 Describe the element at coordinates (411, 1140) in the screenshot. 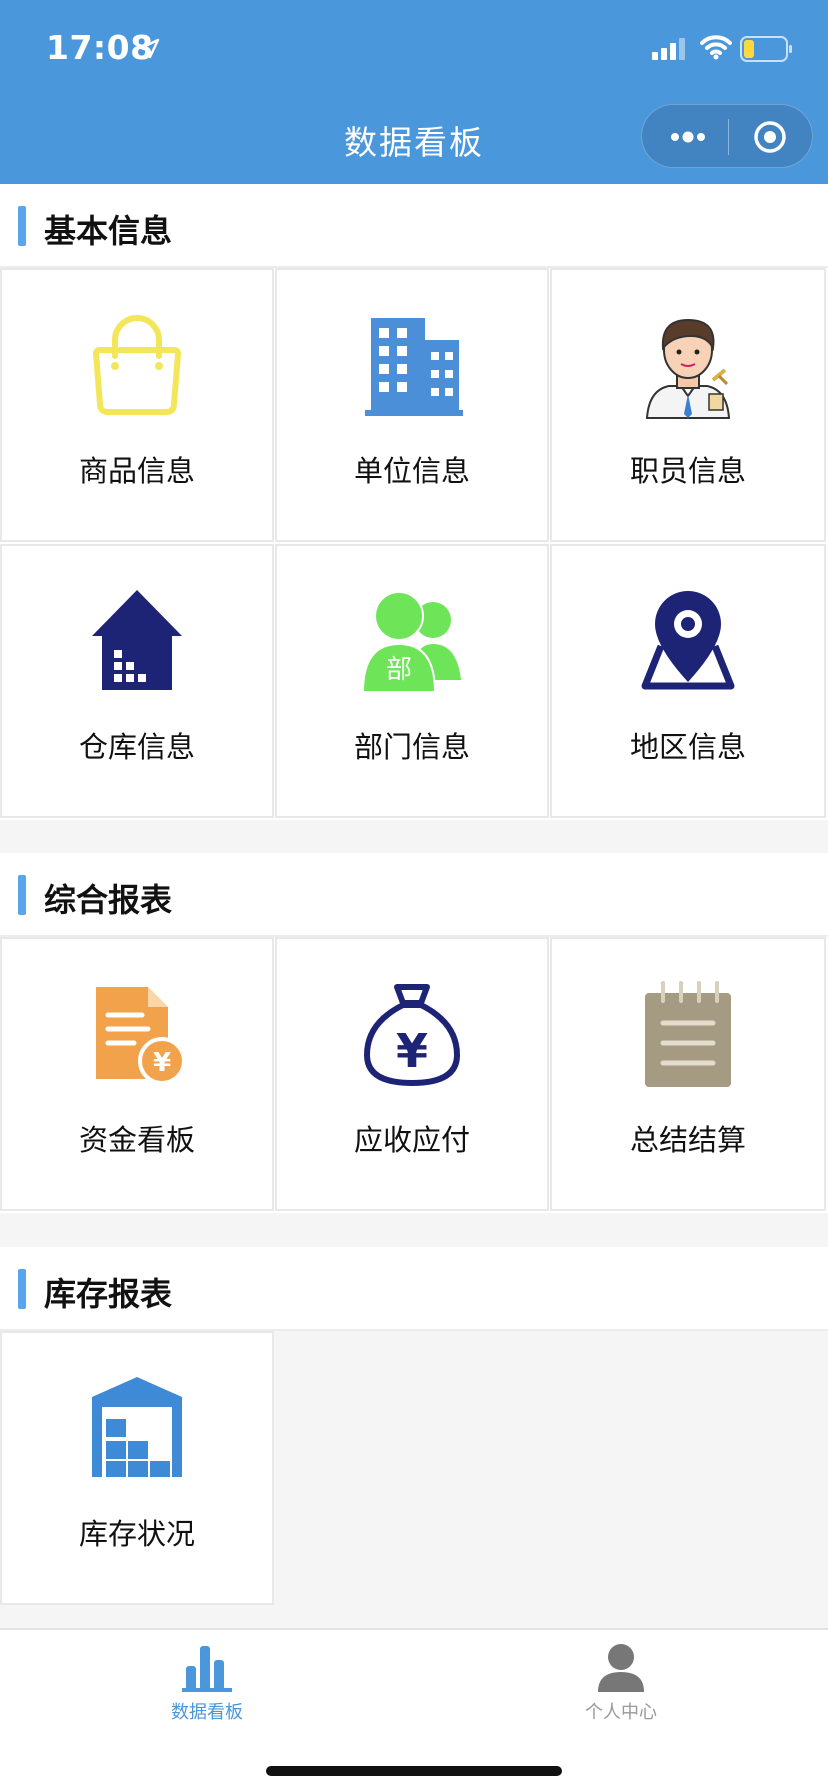

I see `tile-label: 应收应付` at that location.